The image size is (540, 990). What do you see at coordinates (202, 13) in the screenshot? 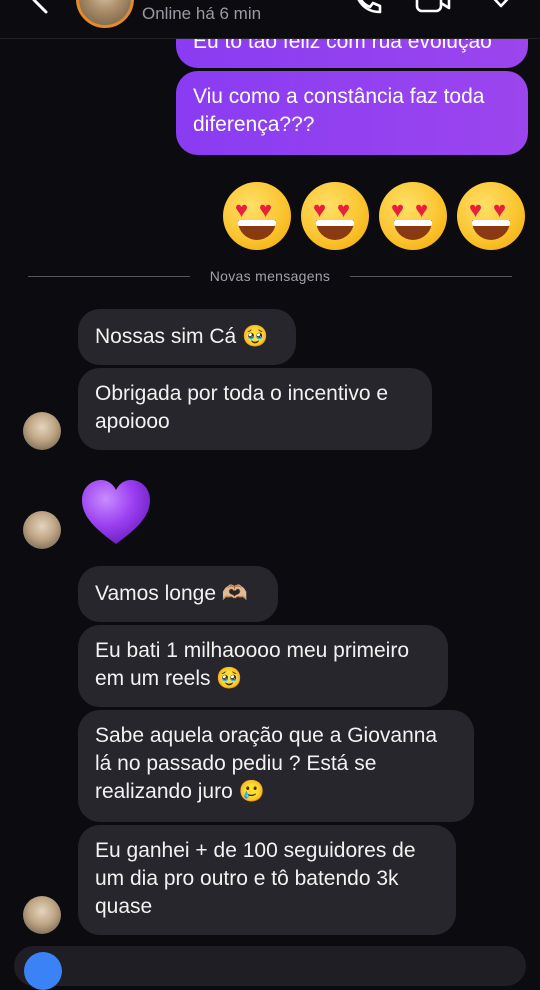
I see `contact-status: Online há 6 min` at bounding box center [202, 13].